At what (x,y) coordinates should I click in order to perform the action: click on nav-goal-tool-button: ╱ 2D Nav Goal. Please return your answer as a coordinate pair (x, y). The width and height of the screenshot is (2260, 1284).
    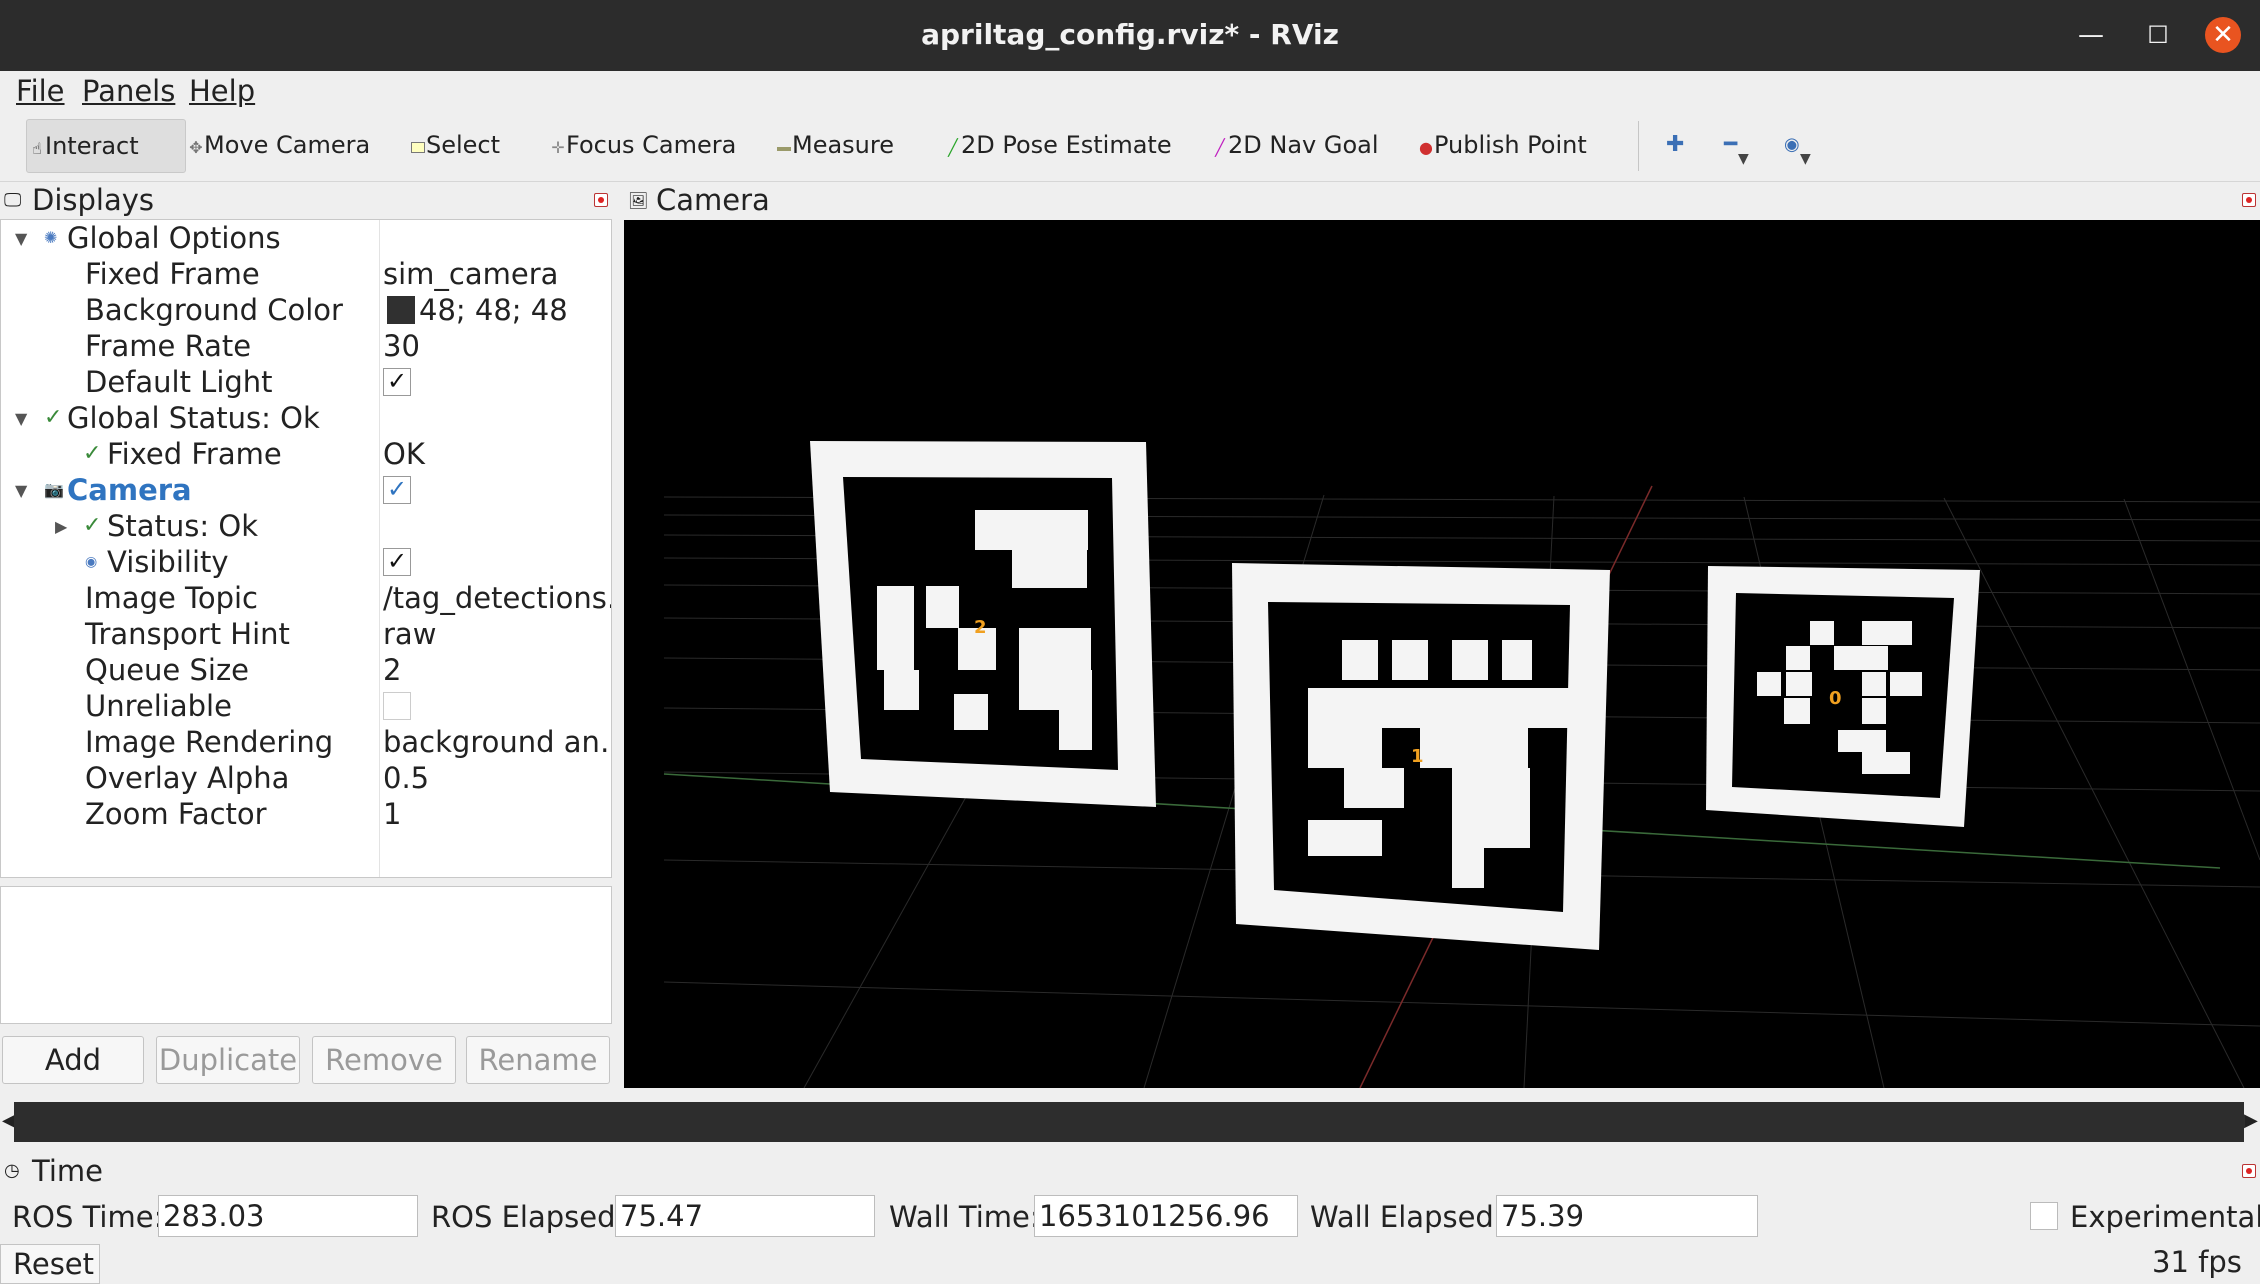
    Looking at the image, I should click on (1295, 145).